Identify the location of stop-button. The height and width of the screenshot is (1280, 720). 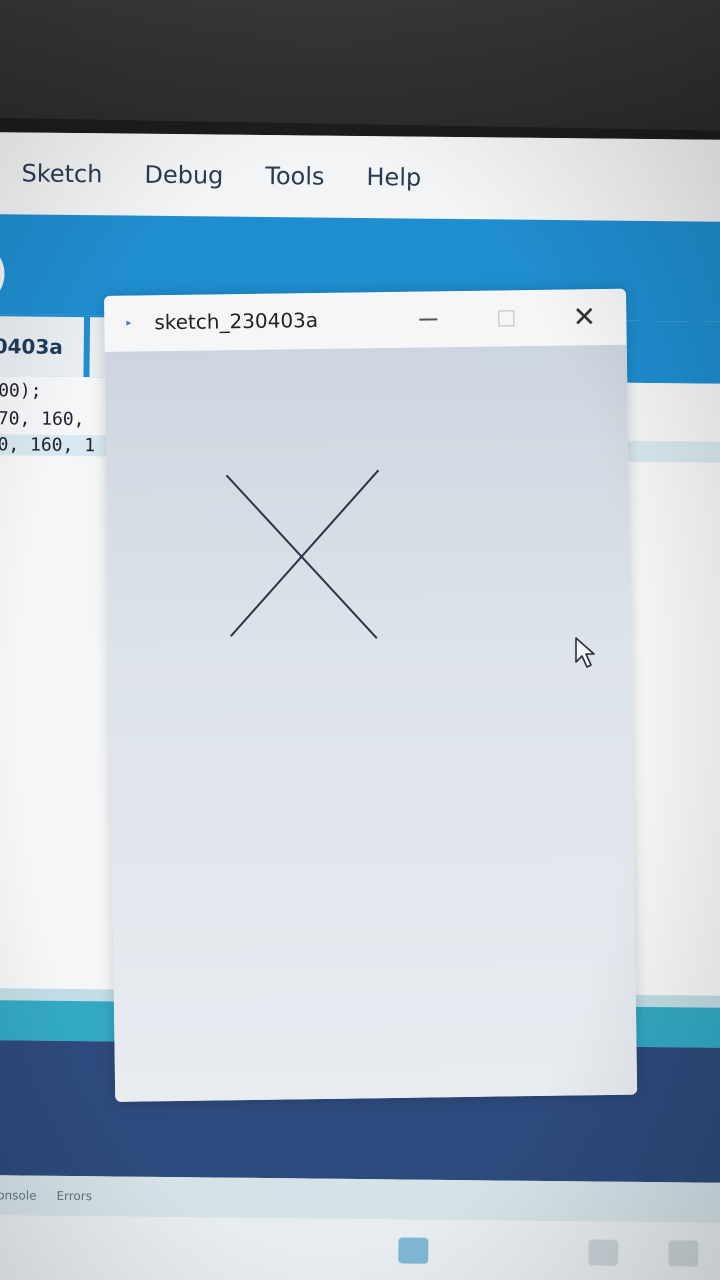
(2, 274).